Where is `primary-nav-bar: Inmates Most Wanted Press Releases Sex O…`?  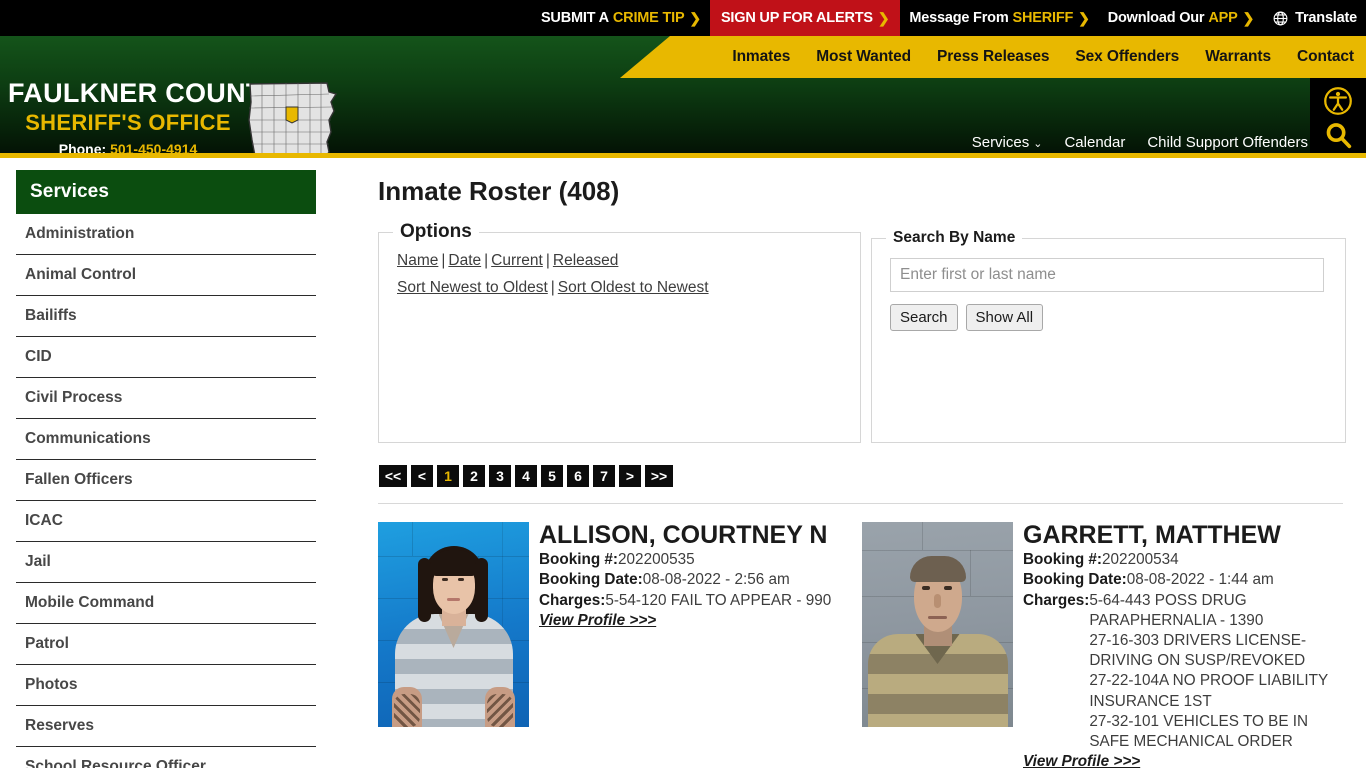 primary-nav-bar: Inmates Most Wanted Press Releases Sex O… is located at coordinates (993, 57).